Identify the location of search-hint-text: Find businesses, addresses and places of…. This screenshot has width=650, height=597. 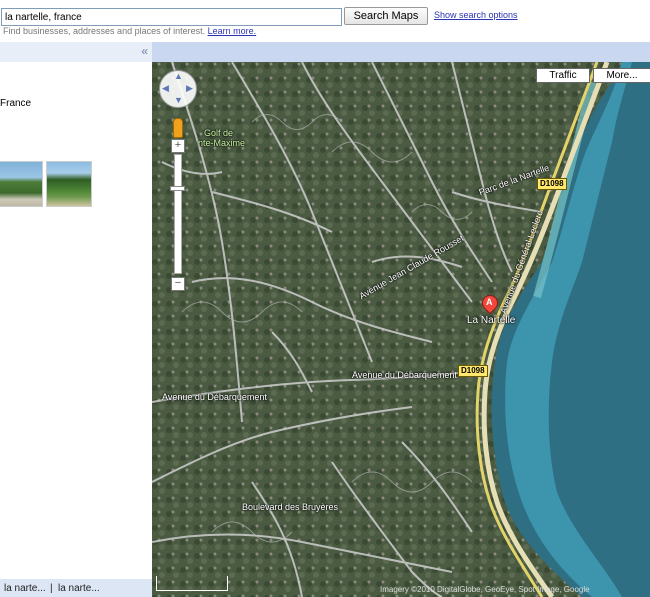
(105, 31).